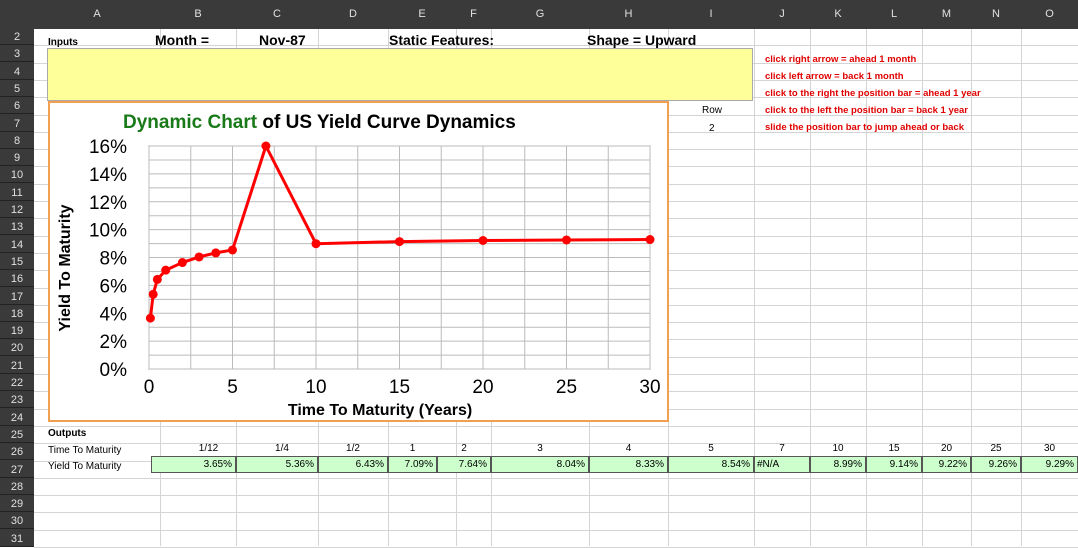 The height and width of the screenshot is (548, 1078). What do you see at coordinates (946, 464) in the screenshot?
I see `yield-cell: 9.22%` at bounding box center [946, 464].